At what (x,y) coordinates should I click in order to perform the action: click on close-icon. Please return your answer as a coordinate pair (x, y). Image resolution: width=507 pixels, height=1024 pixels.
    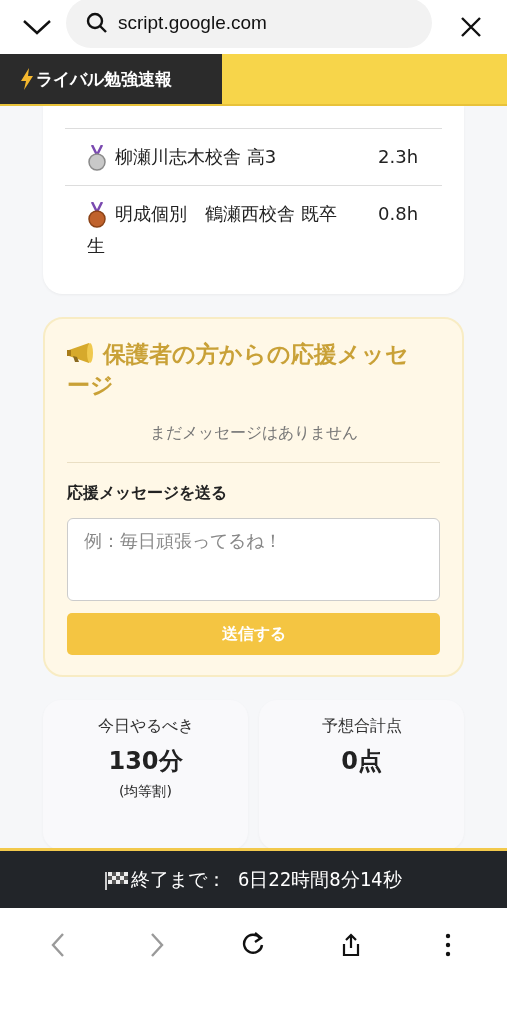
    Looking at the image, I should click on (471, 27).